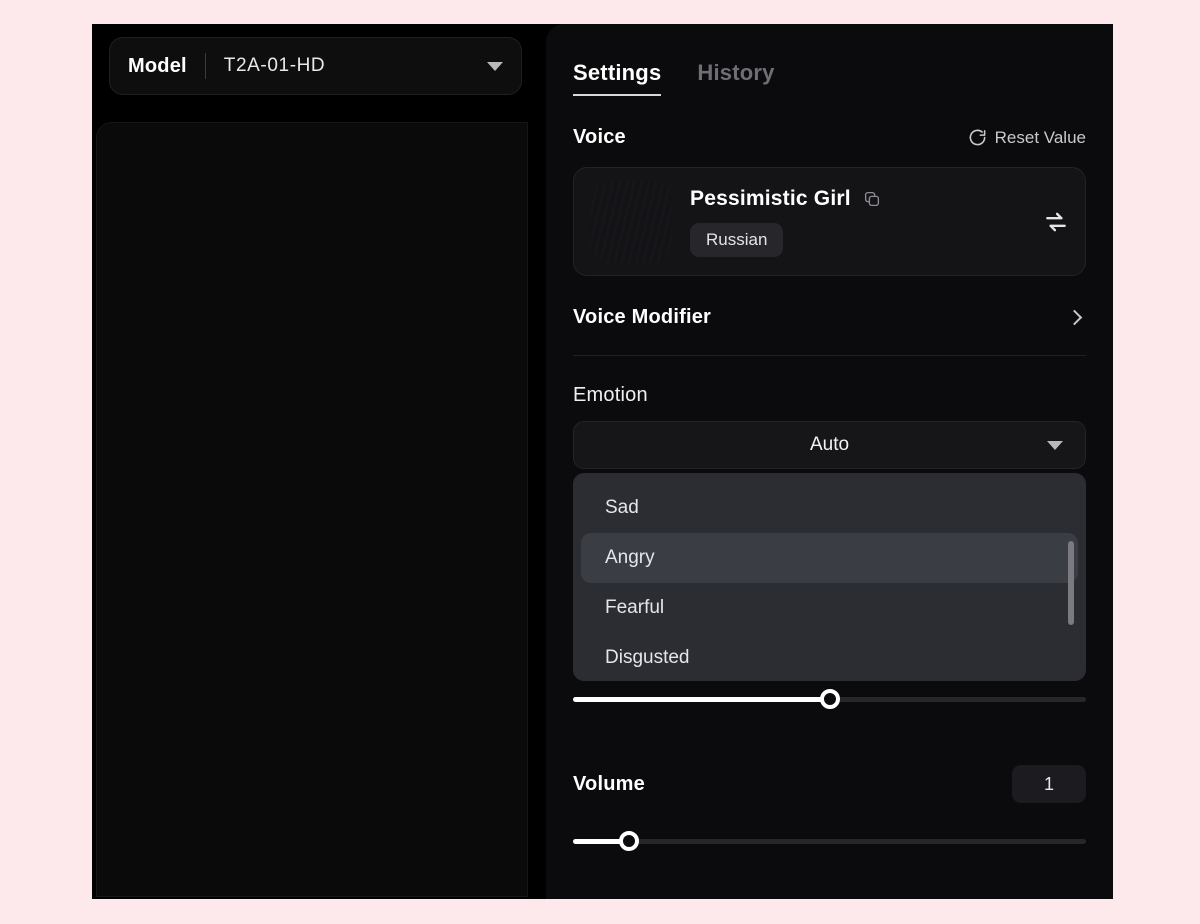  What do you see at coordinates (770, 198) in the screenshot?
I see `voice-name: Pessimistic Girl` at bounding box center [770, 198].